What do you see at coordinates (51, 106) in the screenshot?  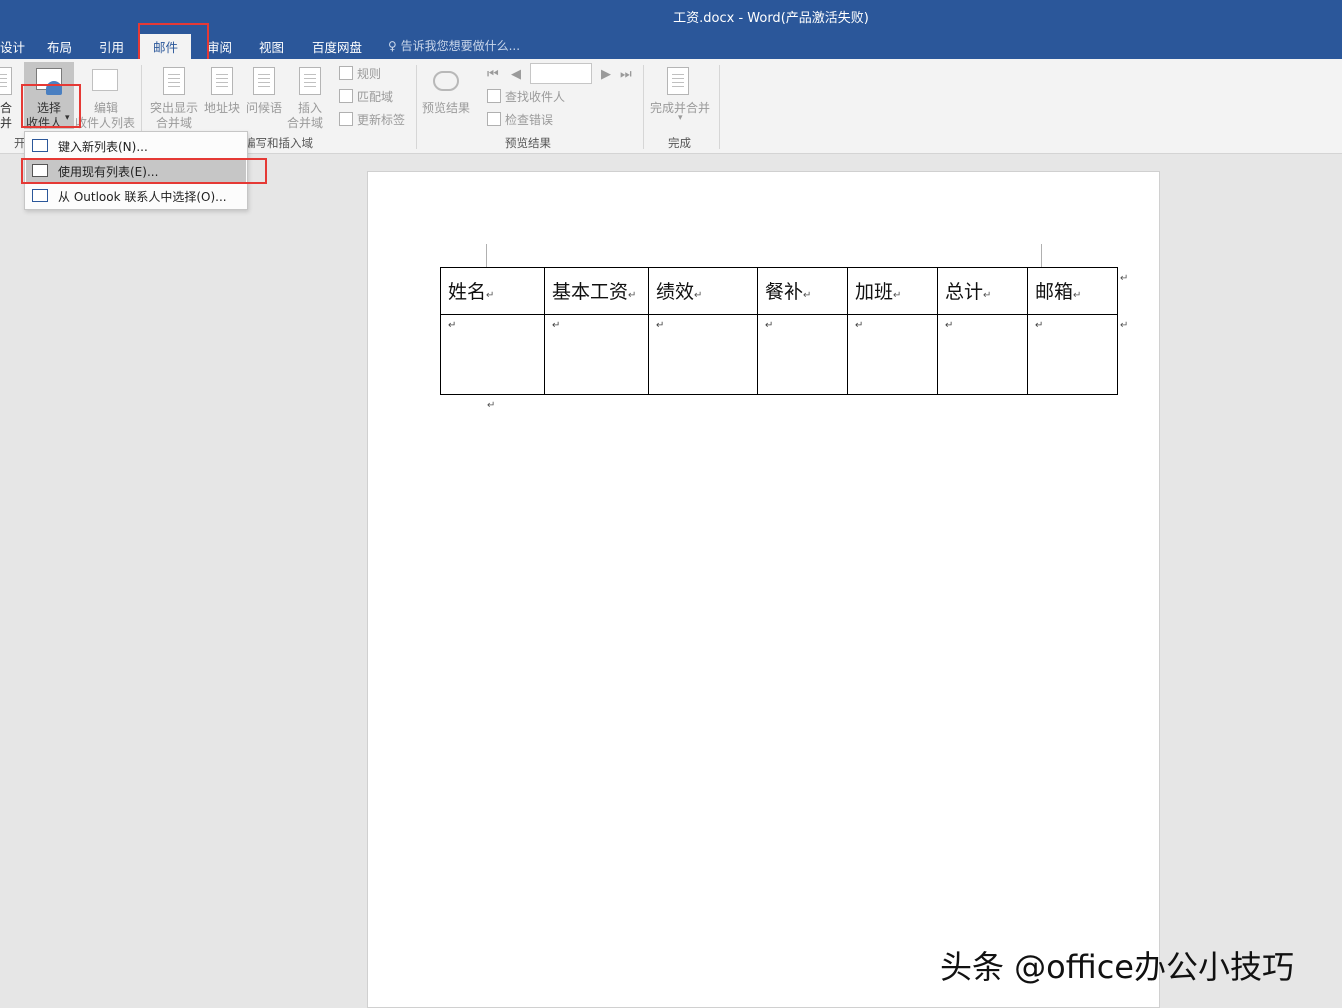 I see `highlight-select-recipients` at bounding box center [51, 106].